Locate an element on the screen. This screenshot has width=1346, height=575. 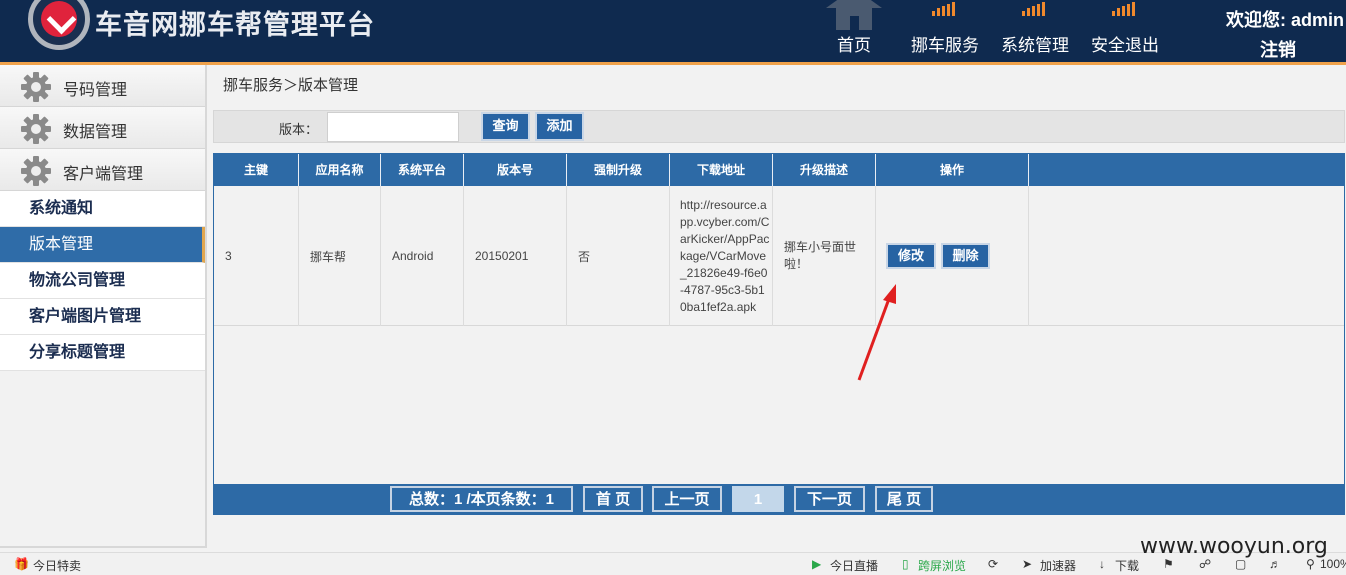
refresh-icon: ⟳ is located at coordinates (993, 564).